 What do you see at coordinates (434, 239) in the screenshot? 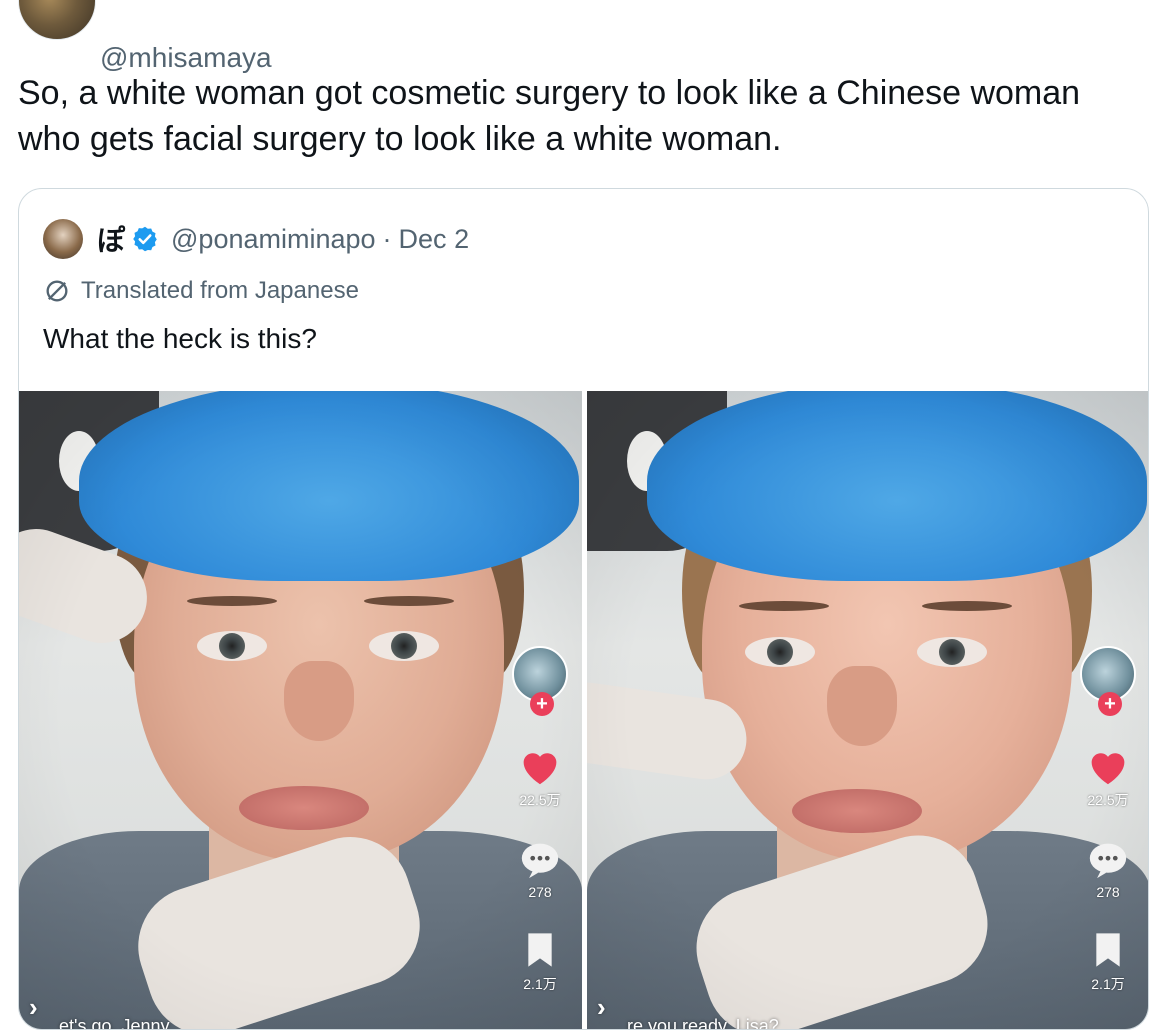
I see `quoted-tweet-date: Dec 2` at bounding box center [434, 239].